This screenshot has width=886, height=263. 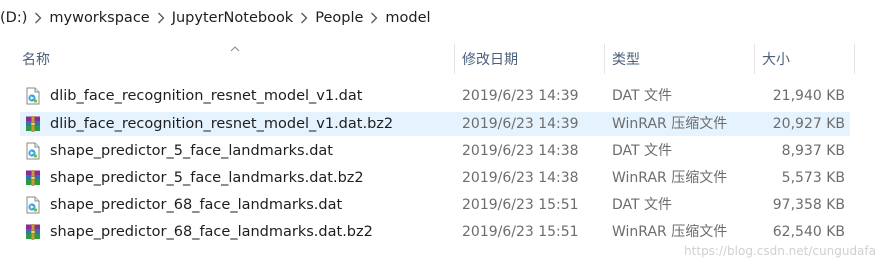 I want to click on column-header-type: 类型, so click(x=679, y=59).